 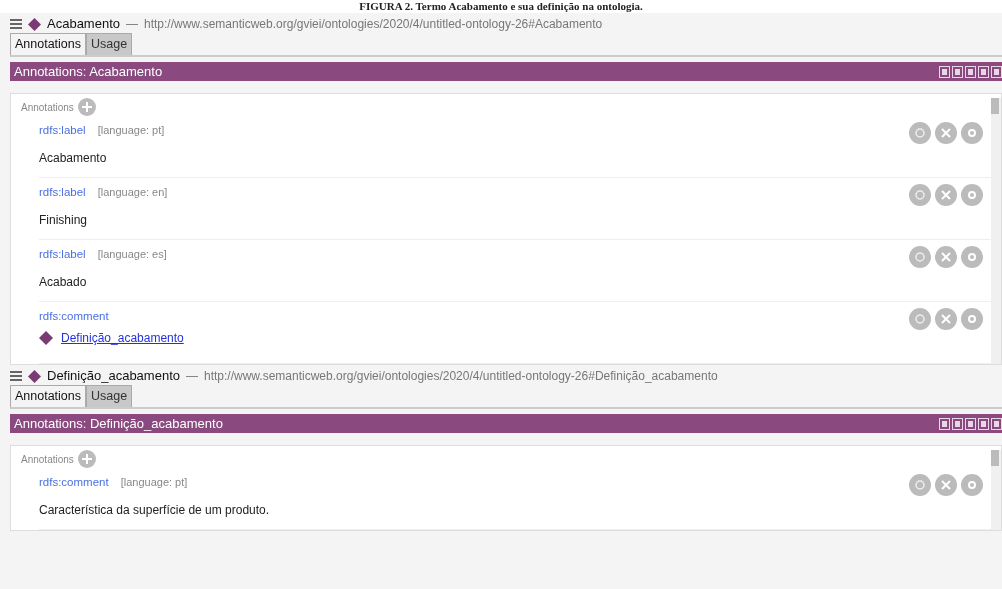 What do you see at coordinates (88, 71) in the screenshot?
I see `panel-title: Annotations: Acabamento` at bounding box center [88, 71].